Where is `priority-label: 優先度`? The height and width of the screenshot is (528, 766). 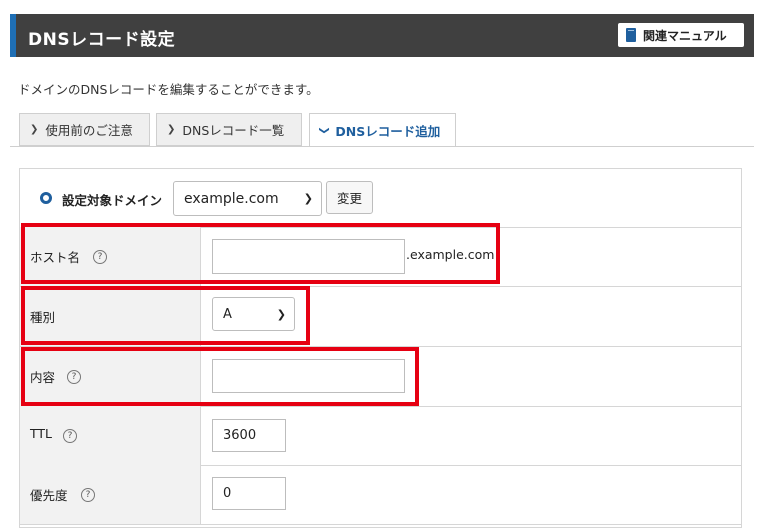
priority-label: 優先度 is located at coordinates (49, 495).